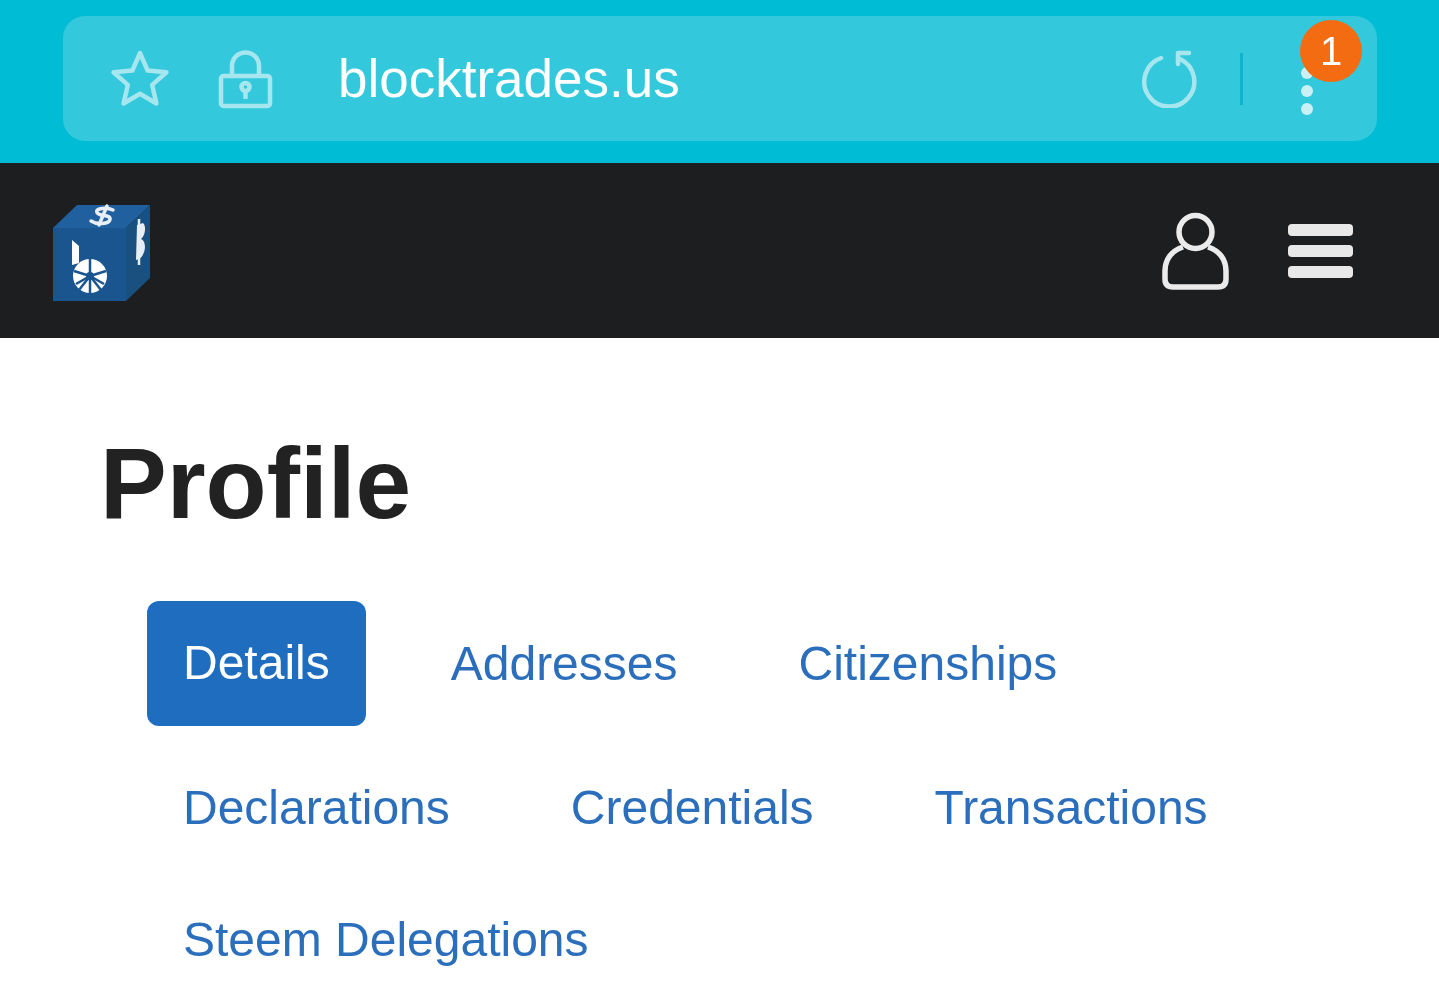 This screenshot has height=995, width=1439. What do you see at coordinates (692, 808) in the screenshot?
I see `tab: Credentials` at bounding box center [692, 808].